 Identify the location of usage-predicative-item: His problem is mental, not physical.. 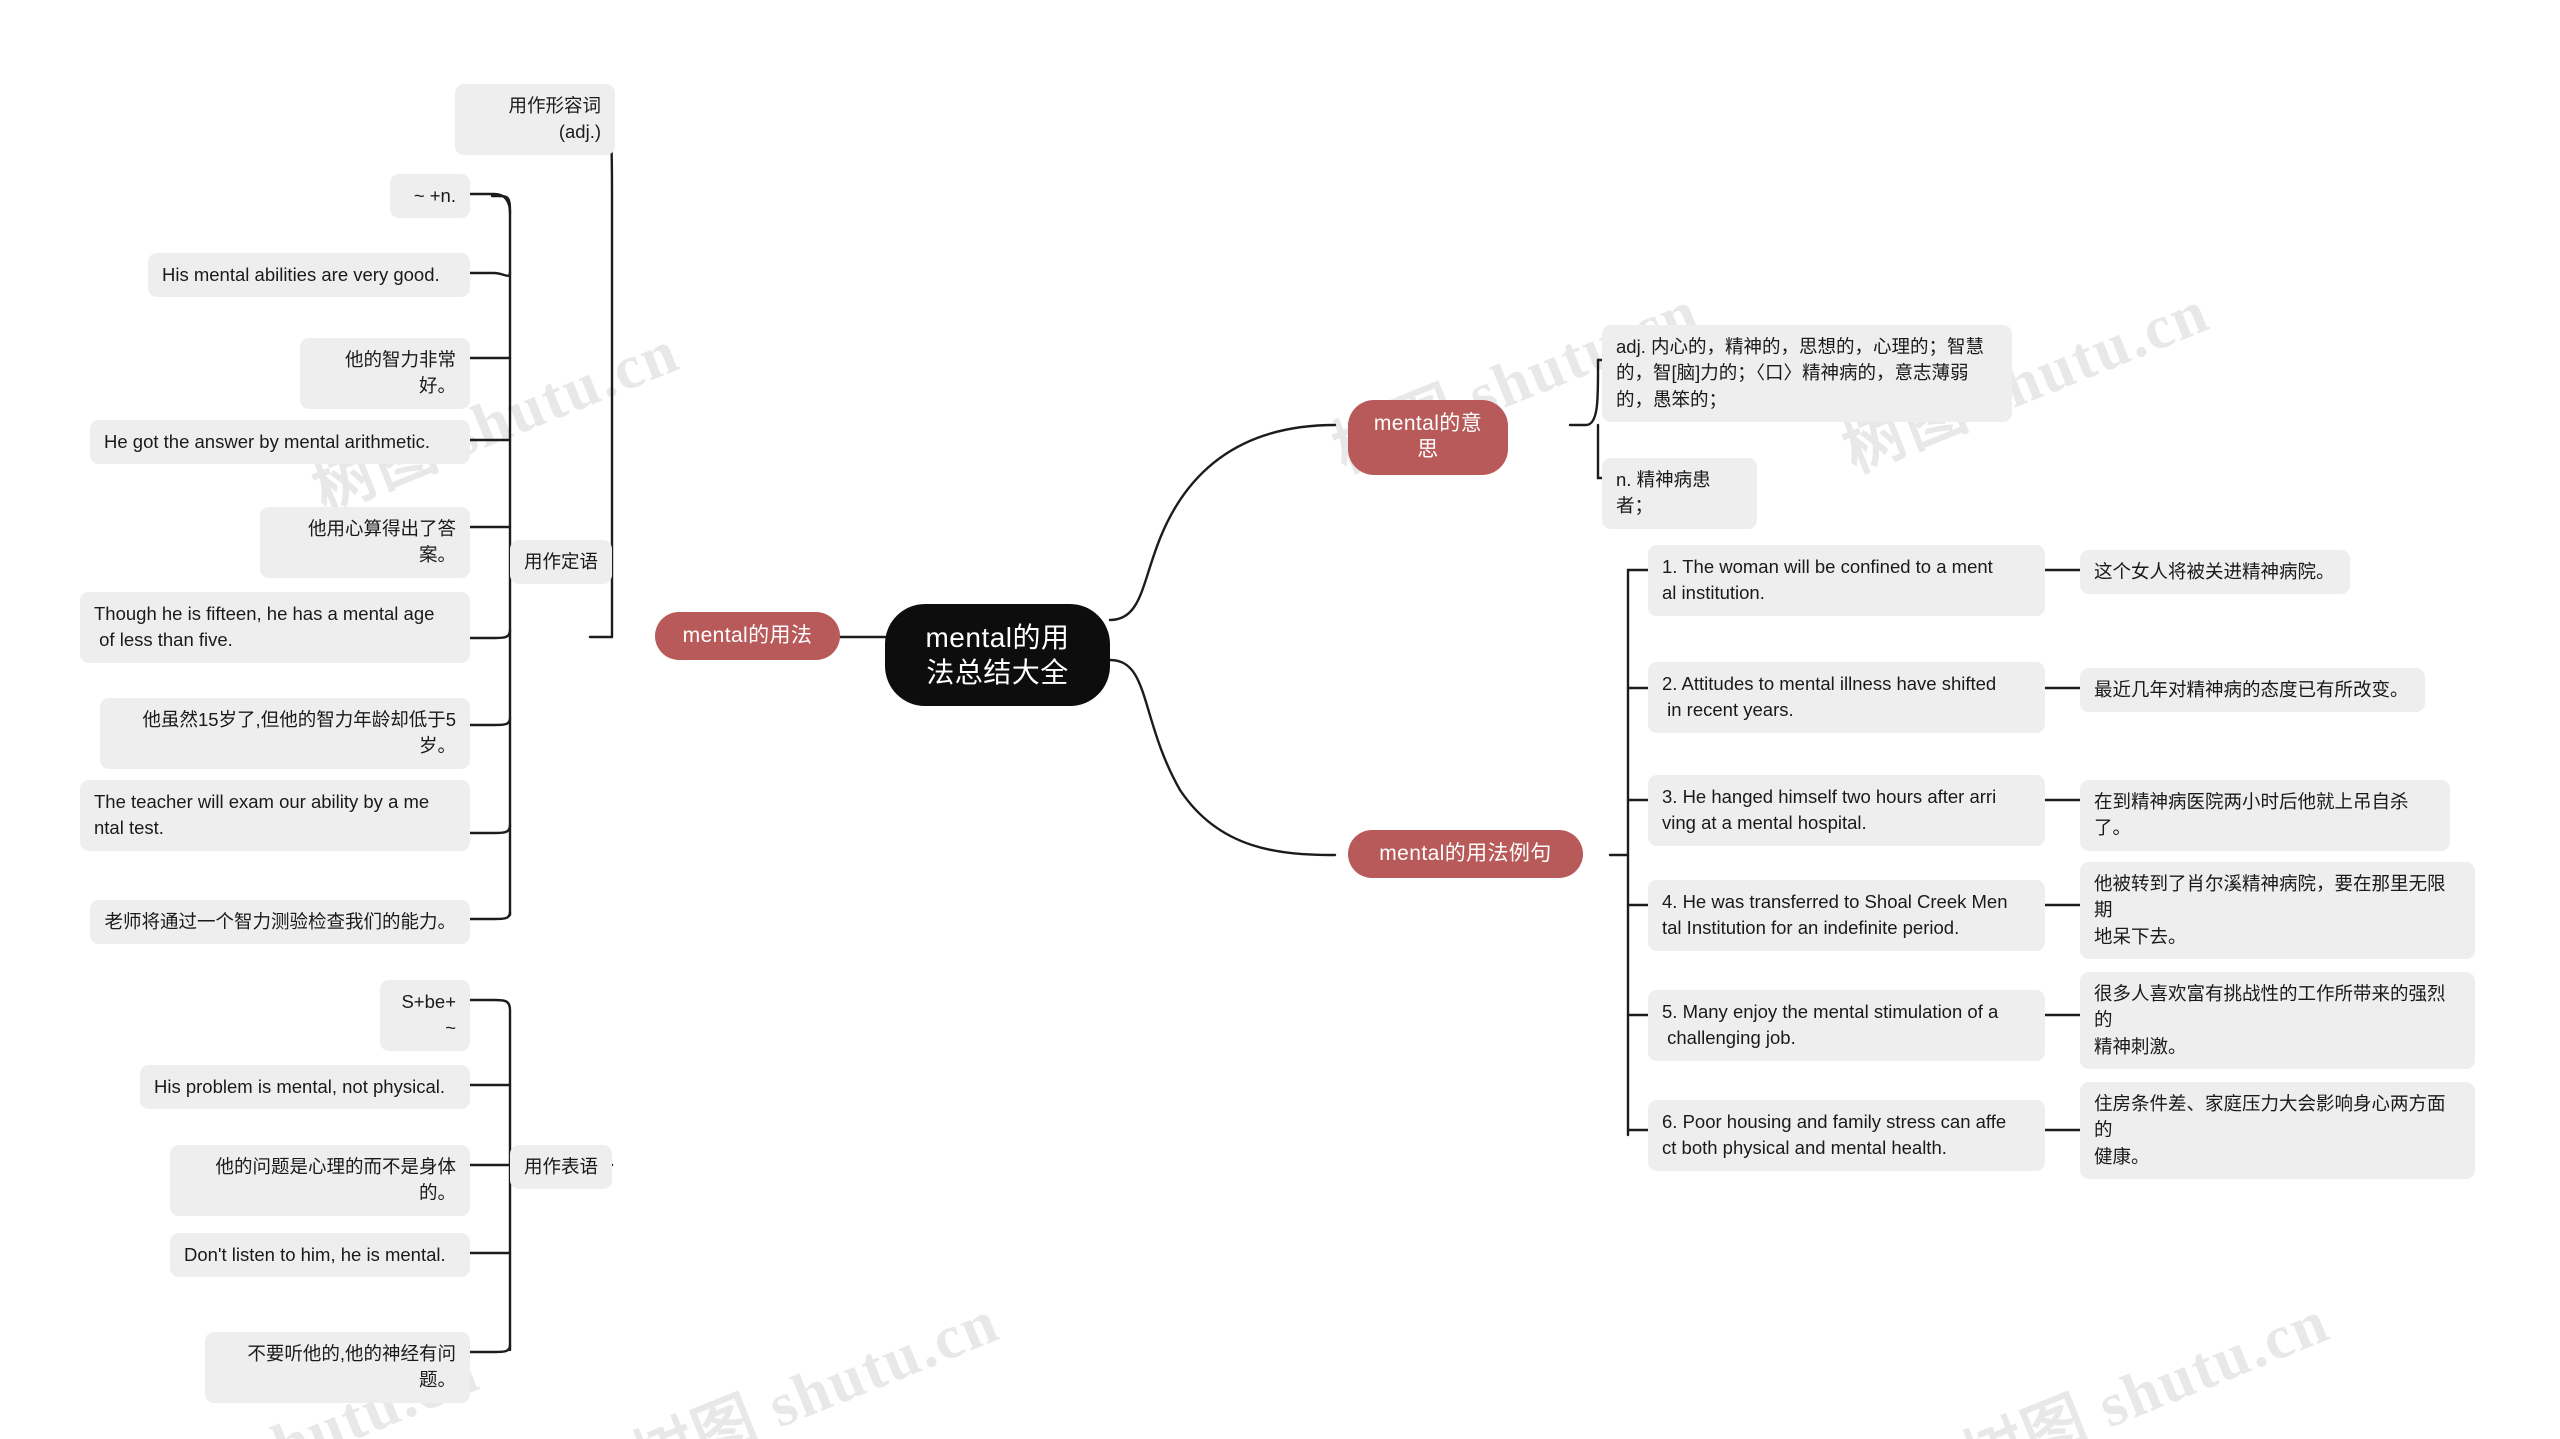
(305, 1087).